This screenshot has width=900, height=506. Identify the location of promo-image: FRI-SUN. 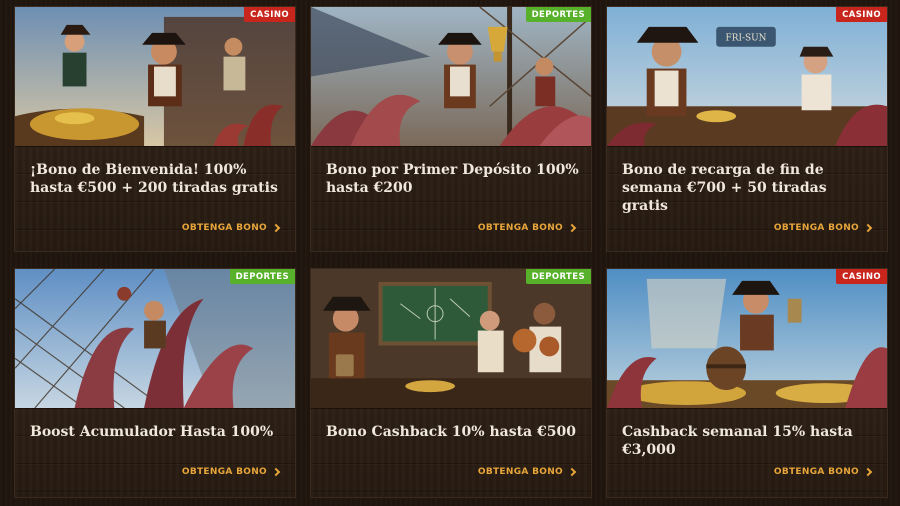
(747, 77).